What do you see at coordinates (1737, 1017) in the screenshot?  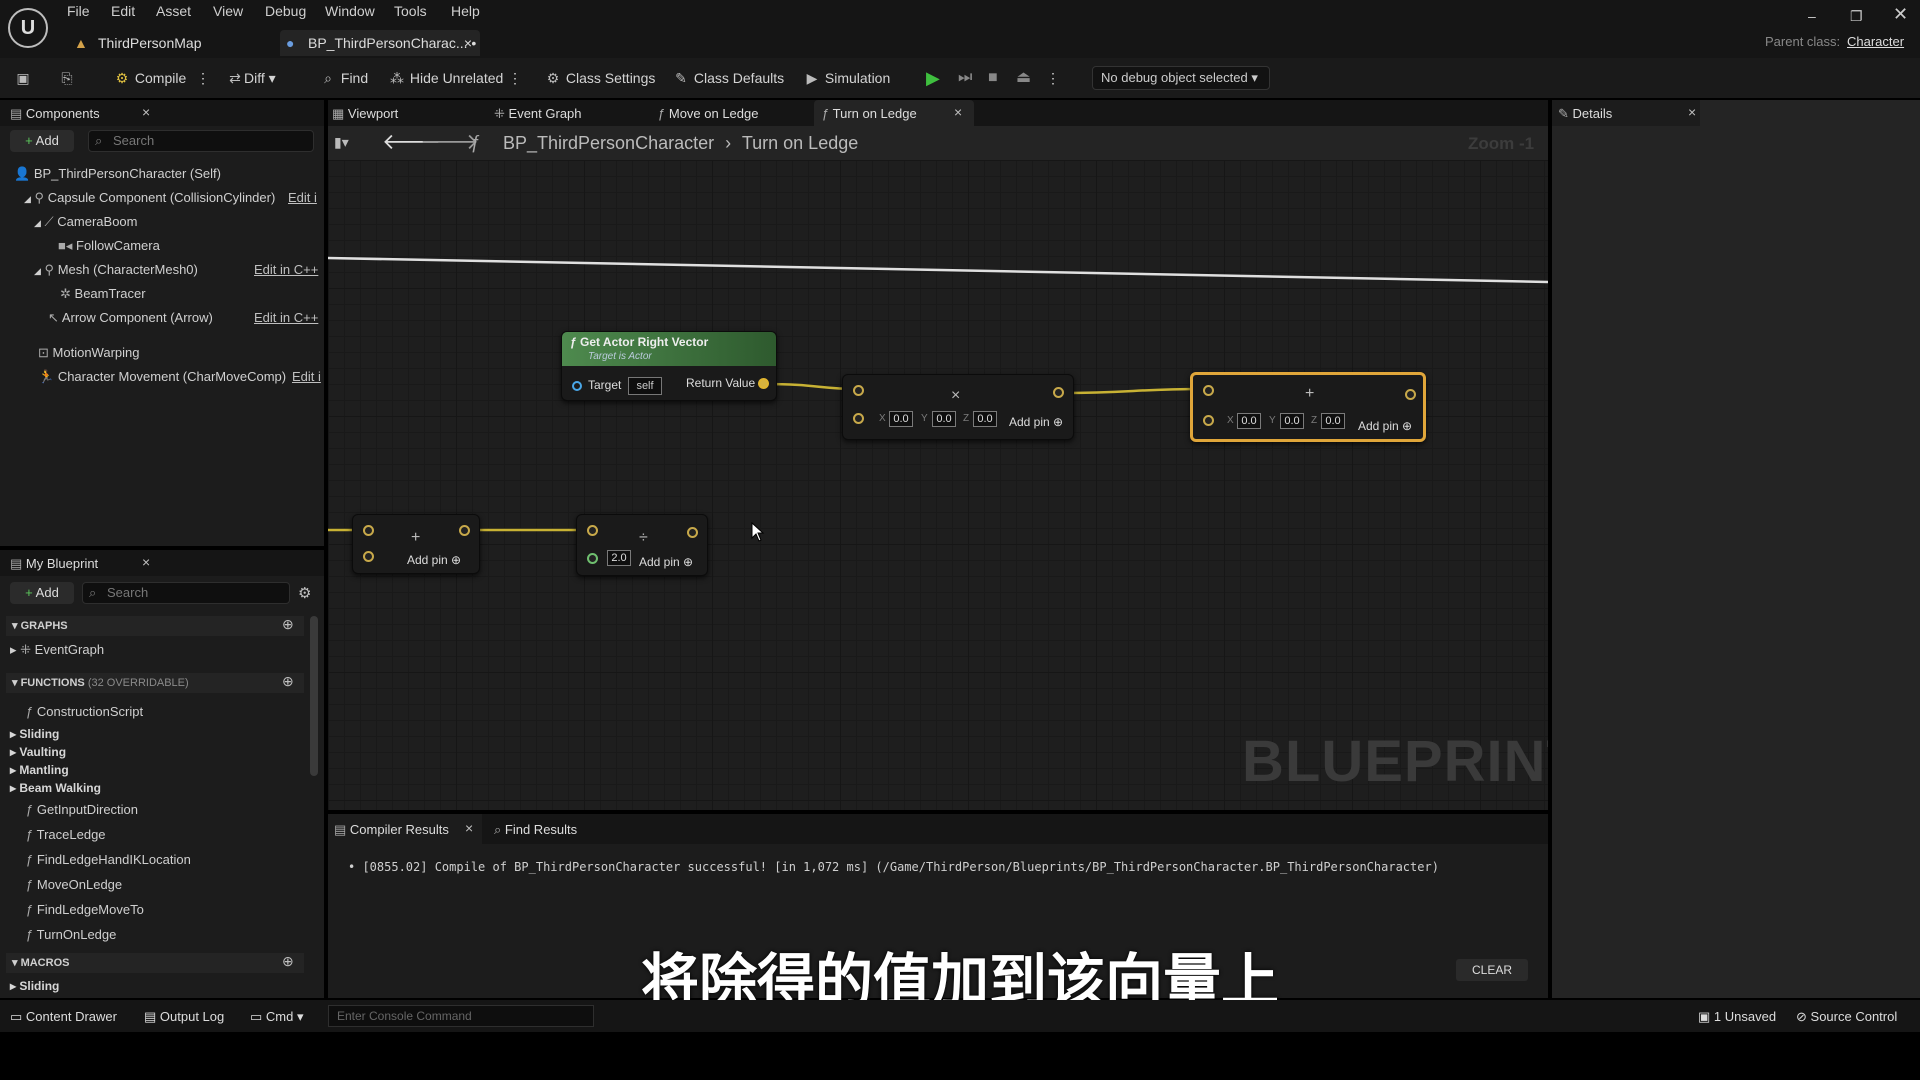 I see `unsaved-button: ▣ 1 Unsaved` at bounding box center [1737, 1017].